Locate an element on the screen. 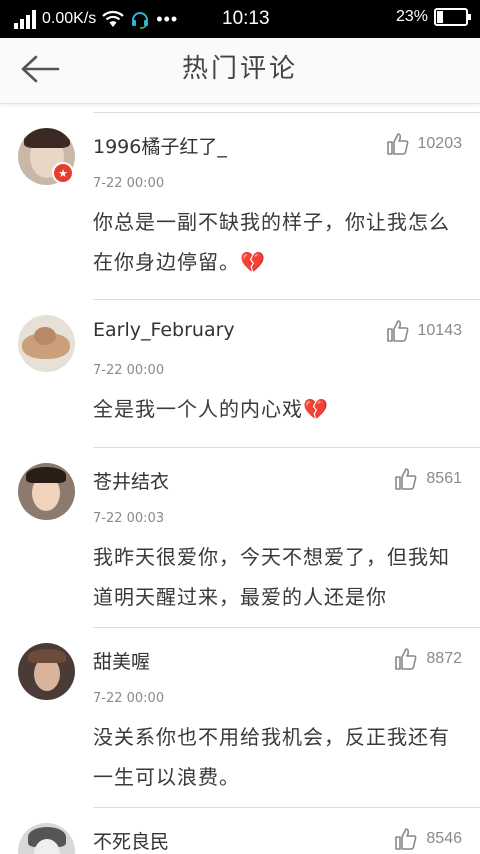 The width and height of the screenshot is (480, 854). status-left: 0.00K/s ••• is located at coordinates (96, 19).